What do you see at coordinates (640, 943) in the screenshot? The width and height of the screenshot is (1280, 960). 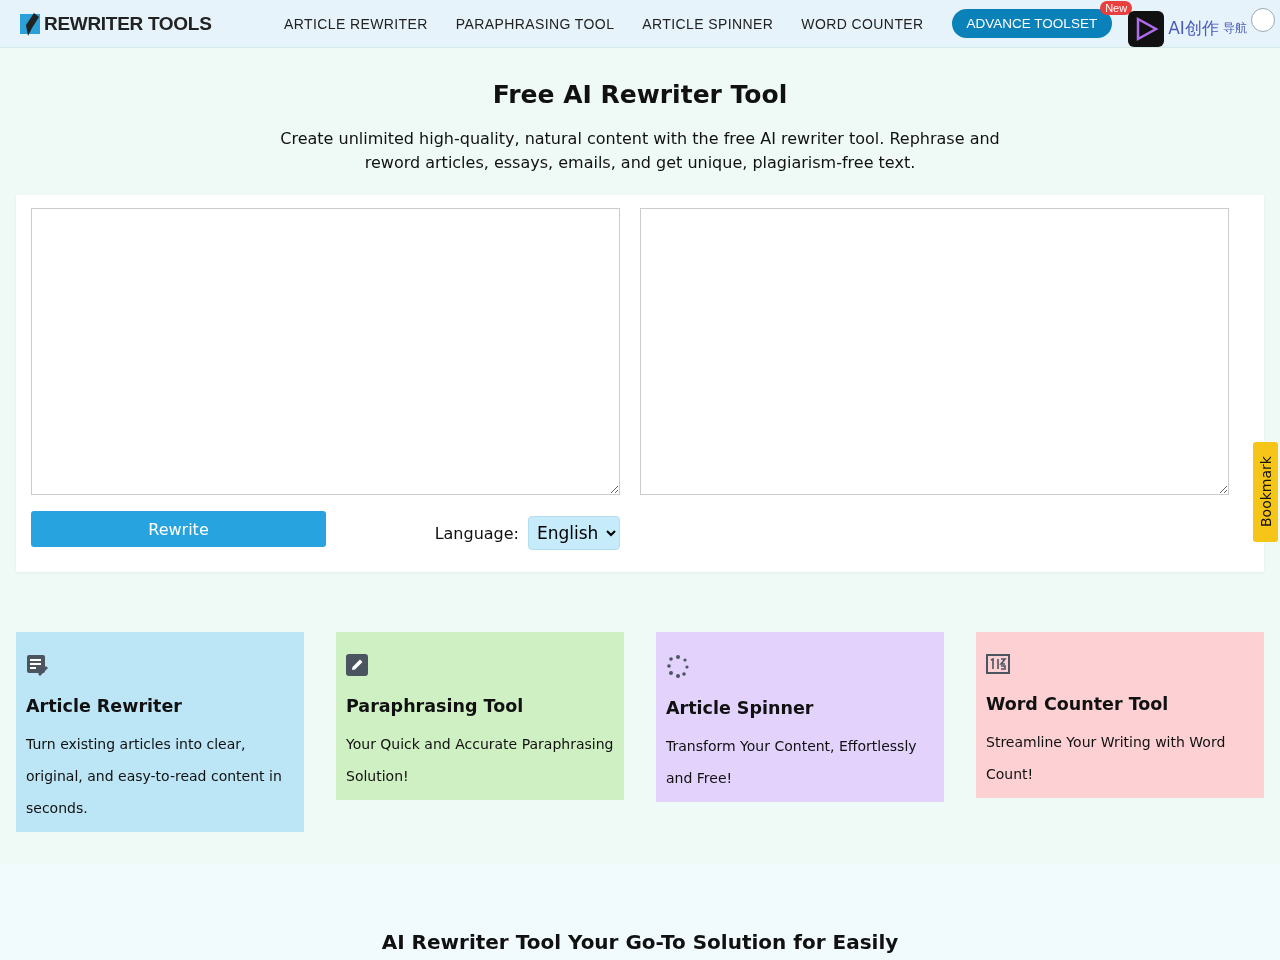 I see `section-heading: AI Rewriter Tool Your Go-To Solution for Easily` at bounding box center [640, 943].